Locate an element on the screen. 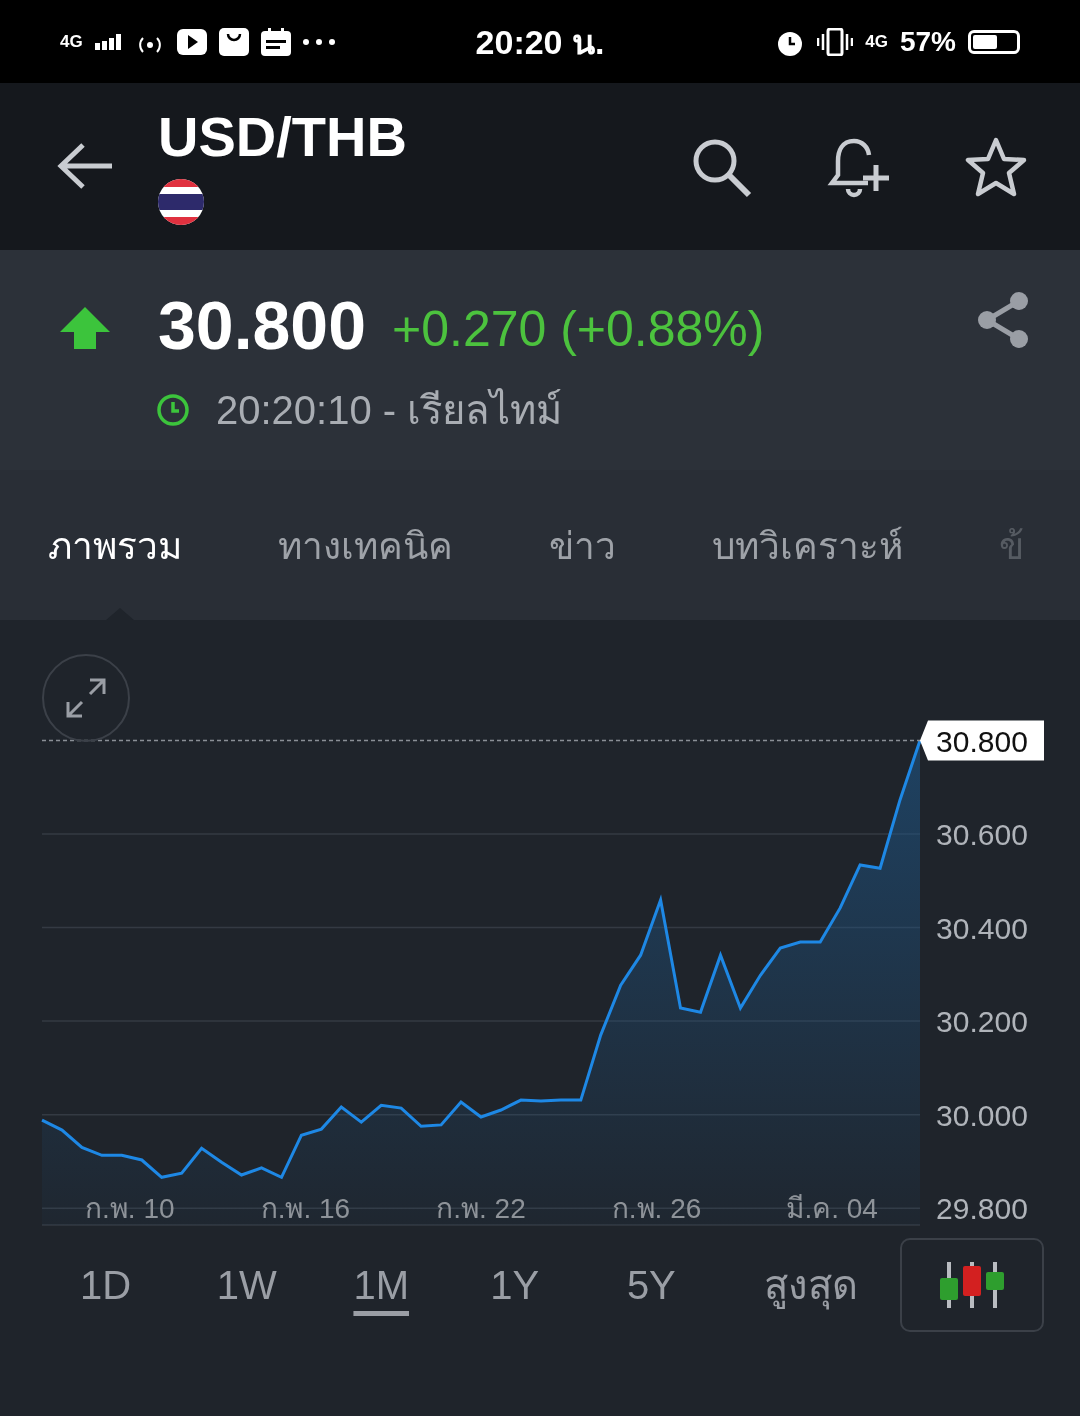 The image size is (1080, 1416). y-tick-label: 30.800 is located at coordinates (982, 741).